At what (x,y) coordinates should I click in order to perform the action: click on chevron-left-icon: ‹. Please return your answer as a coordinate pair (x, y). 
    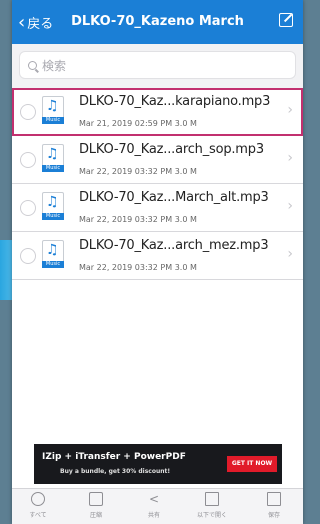
    Looking at the image, I should click on (22, 22).